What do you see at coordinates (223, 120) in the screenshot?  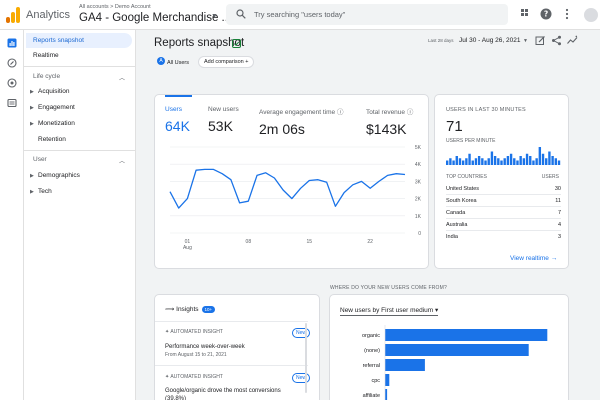 I see `tab-new-users: New users 53K` at bounding box center [223, 120].